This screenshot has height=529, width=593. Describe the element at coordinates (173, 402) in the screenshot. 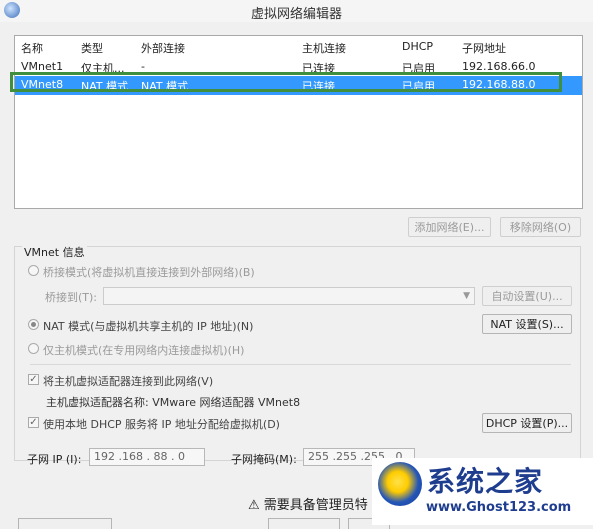

I see `adapter-name-text: 主机虚拟适配器名称: VMware 网络适配器 VMnet8` at that location.